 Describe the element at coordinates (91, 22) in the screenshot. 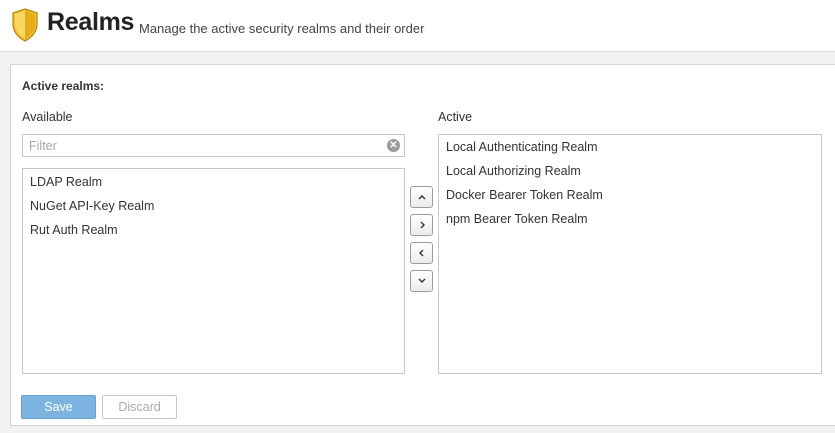

I see `page-title: Realms` at that location.